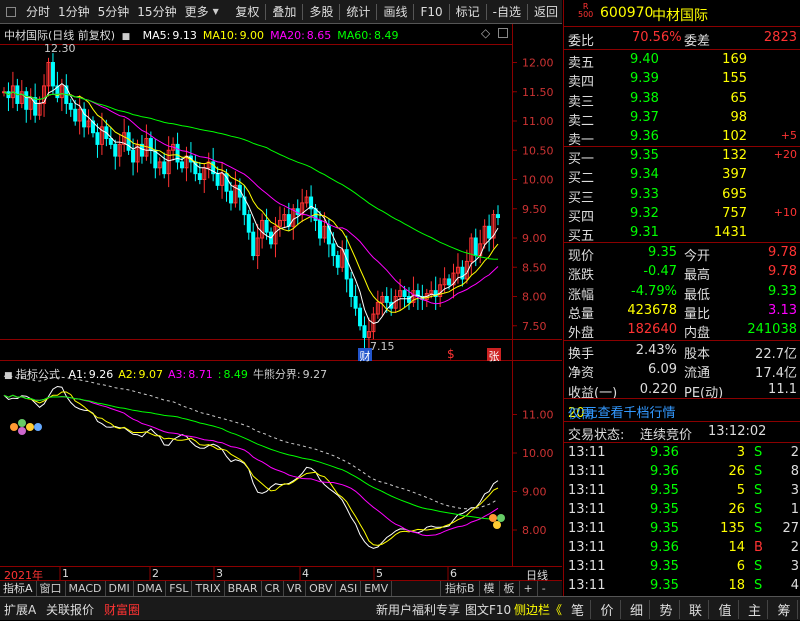  Describe the element at coordinates (488, 609) in the screenshot. I see `f10-tab: 图文F10` at that location.